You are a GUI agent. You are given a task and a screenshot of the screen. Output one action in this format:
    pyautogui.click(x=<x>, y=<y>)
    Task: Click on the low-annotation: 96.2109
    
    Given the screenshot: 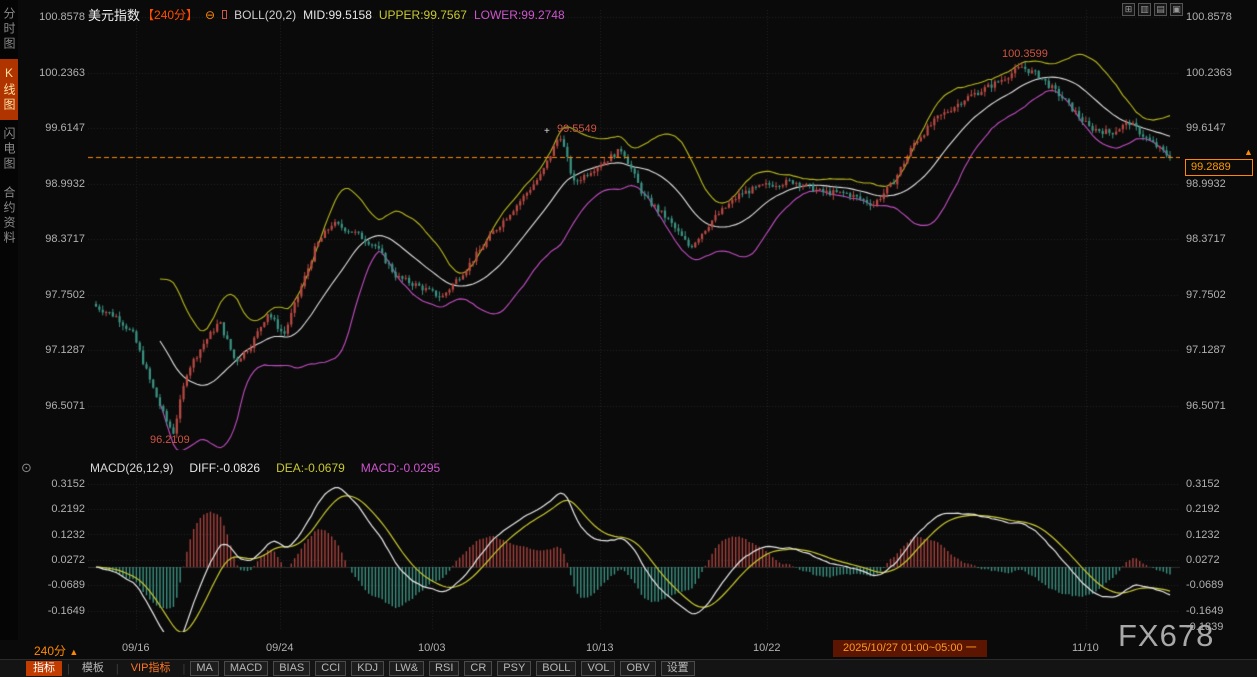 What is the action you would take?
    pyautogui.click(x=170, y=440)
    